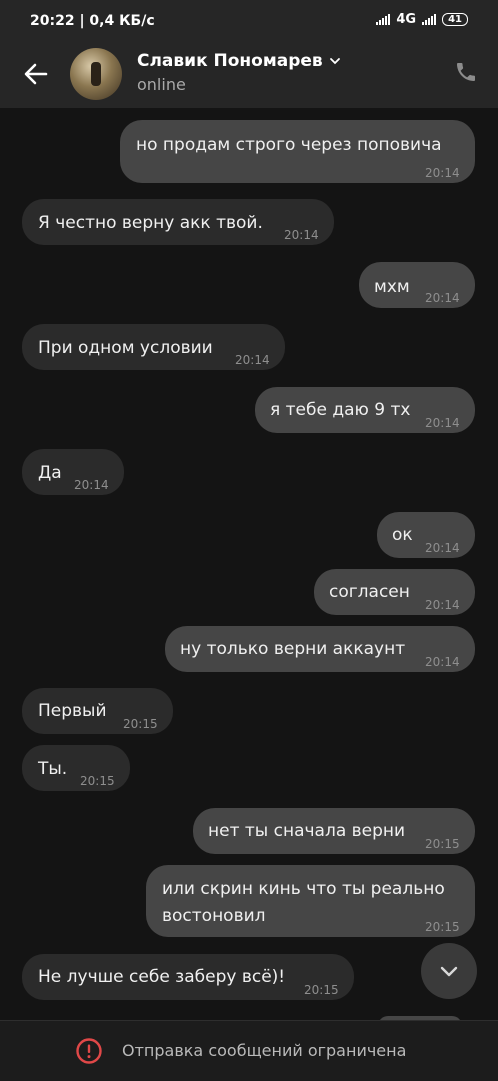 Image resolution: width=498 pixels, height=1081 pixels. I want to click on message-text: ок, so click(402, 535).